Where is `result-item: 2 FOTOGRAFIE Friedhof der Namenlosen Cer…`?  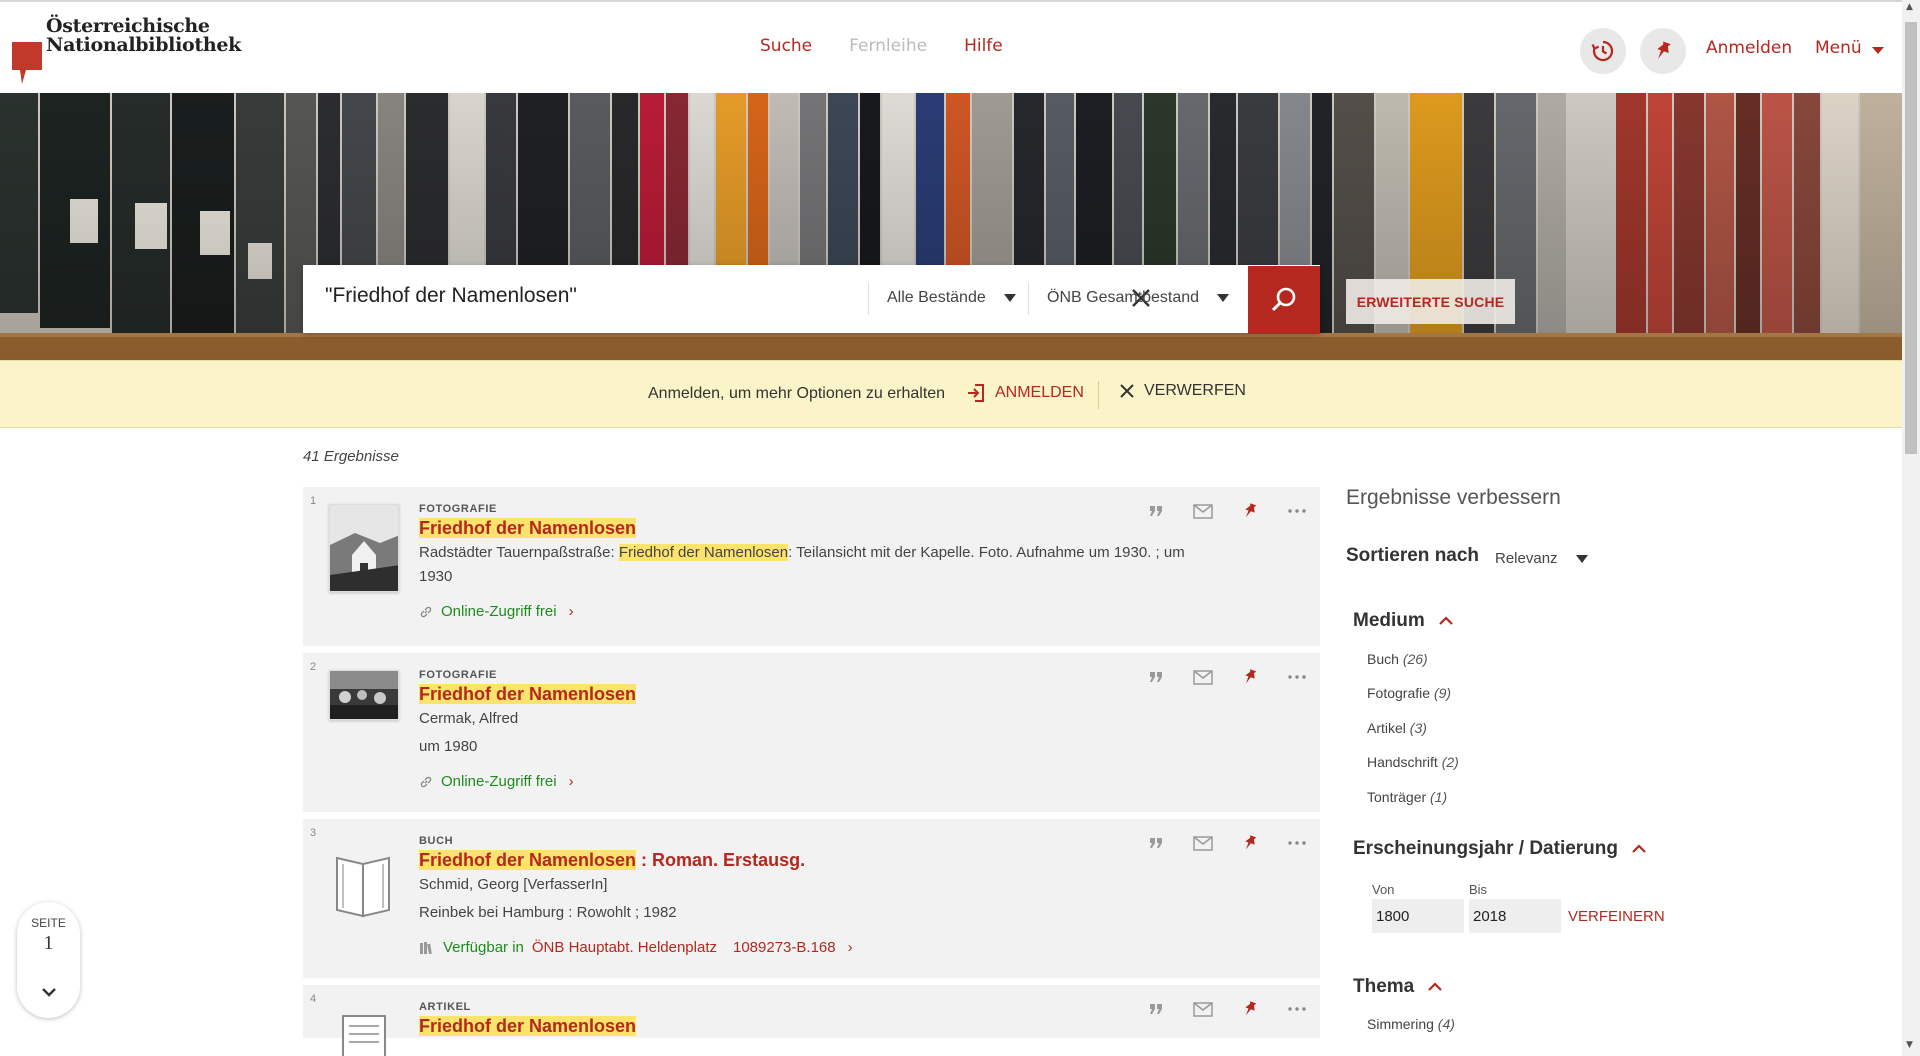 result-item: 2 FOTOGRAFIE Friedhof der Namenlosen Cer… is located at coordinates (811, 736).